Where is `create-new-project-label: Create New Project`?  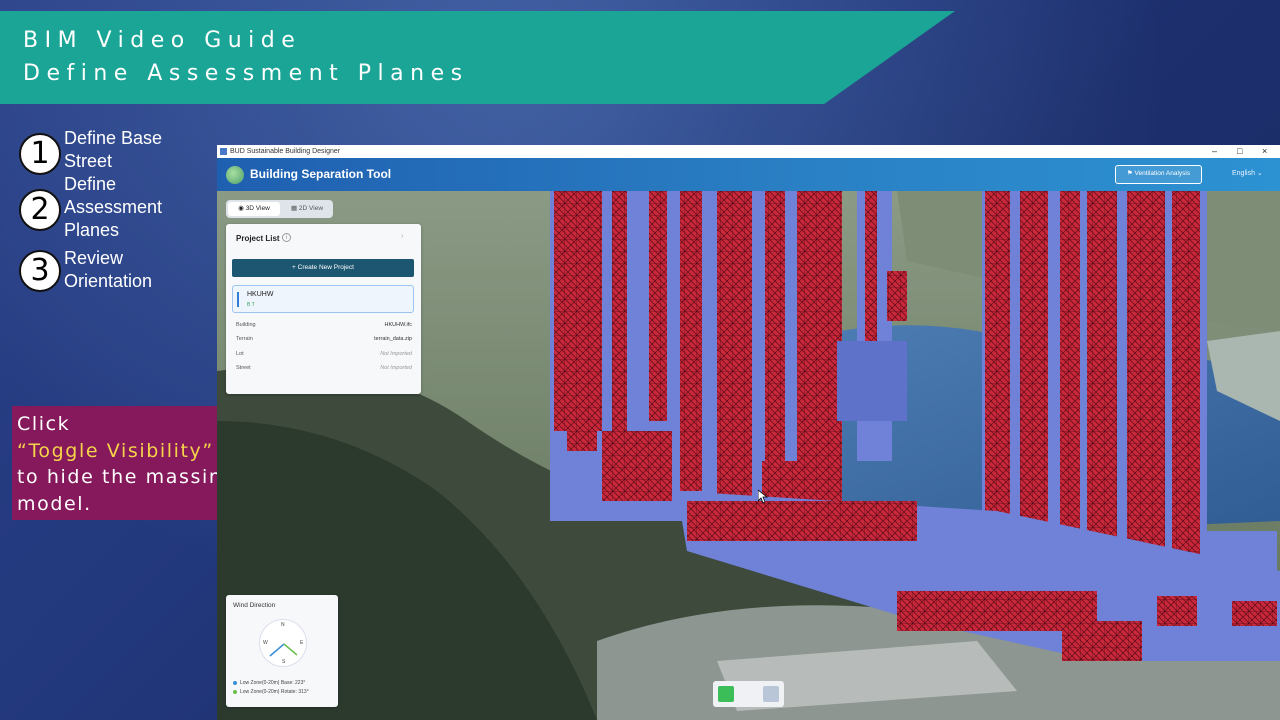
create-new-project-label: Create New Project is located at coordinates (325, 267).